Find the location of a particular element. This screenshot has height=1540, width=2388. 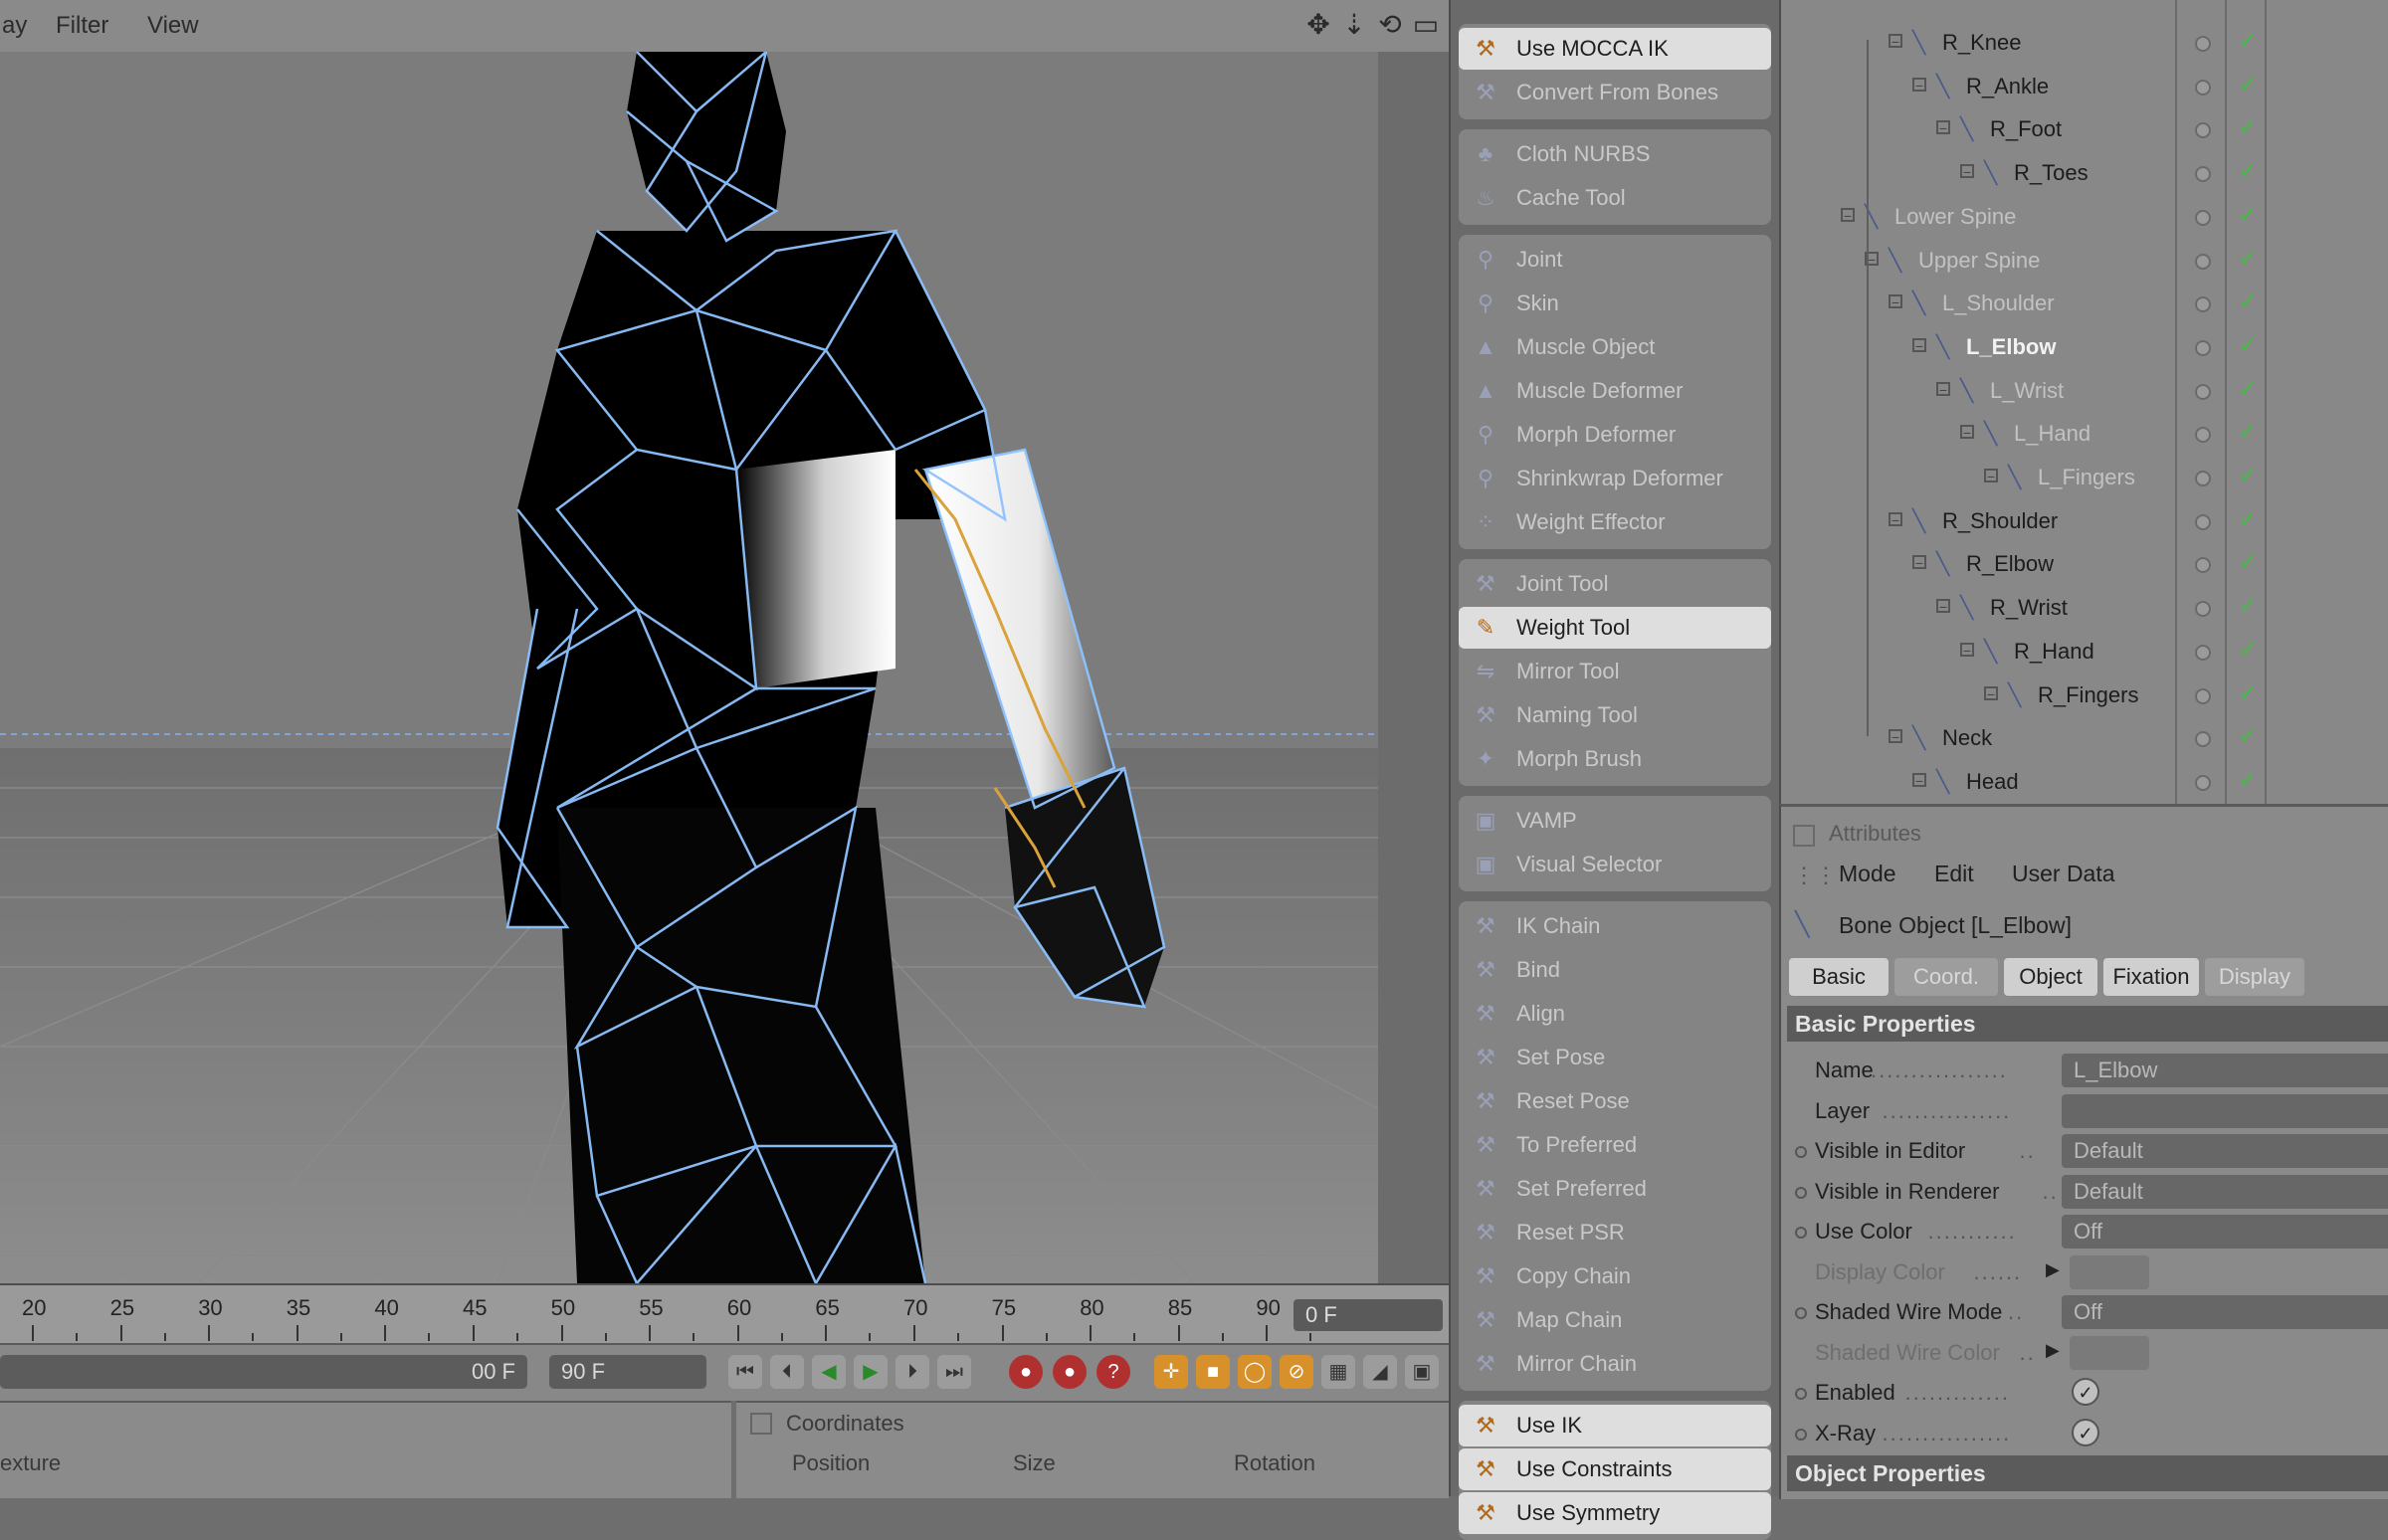

record-pla-icon: ▦ is located at coordinates (1338, 1372).